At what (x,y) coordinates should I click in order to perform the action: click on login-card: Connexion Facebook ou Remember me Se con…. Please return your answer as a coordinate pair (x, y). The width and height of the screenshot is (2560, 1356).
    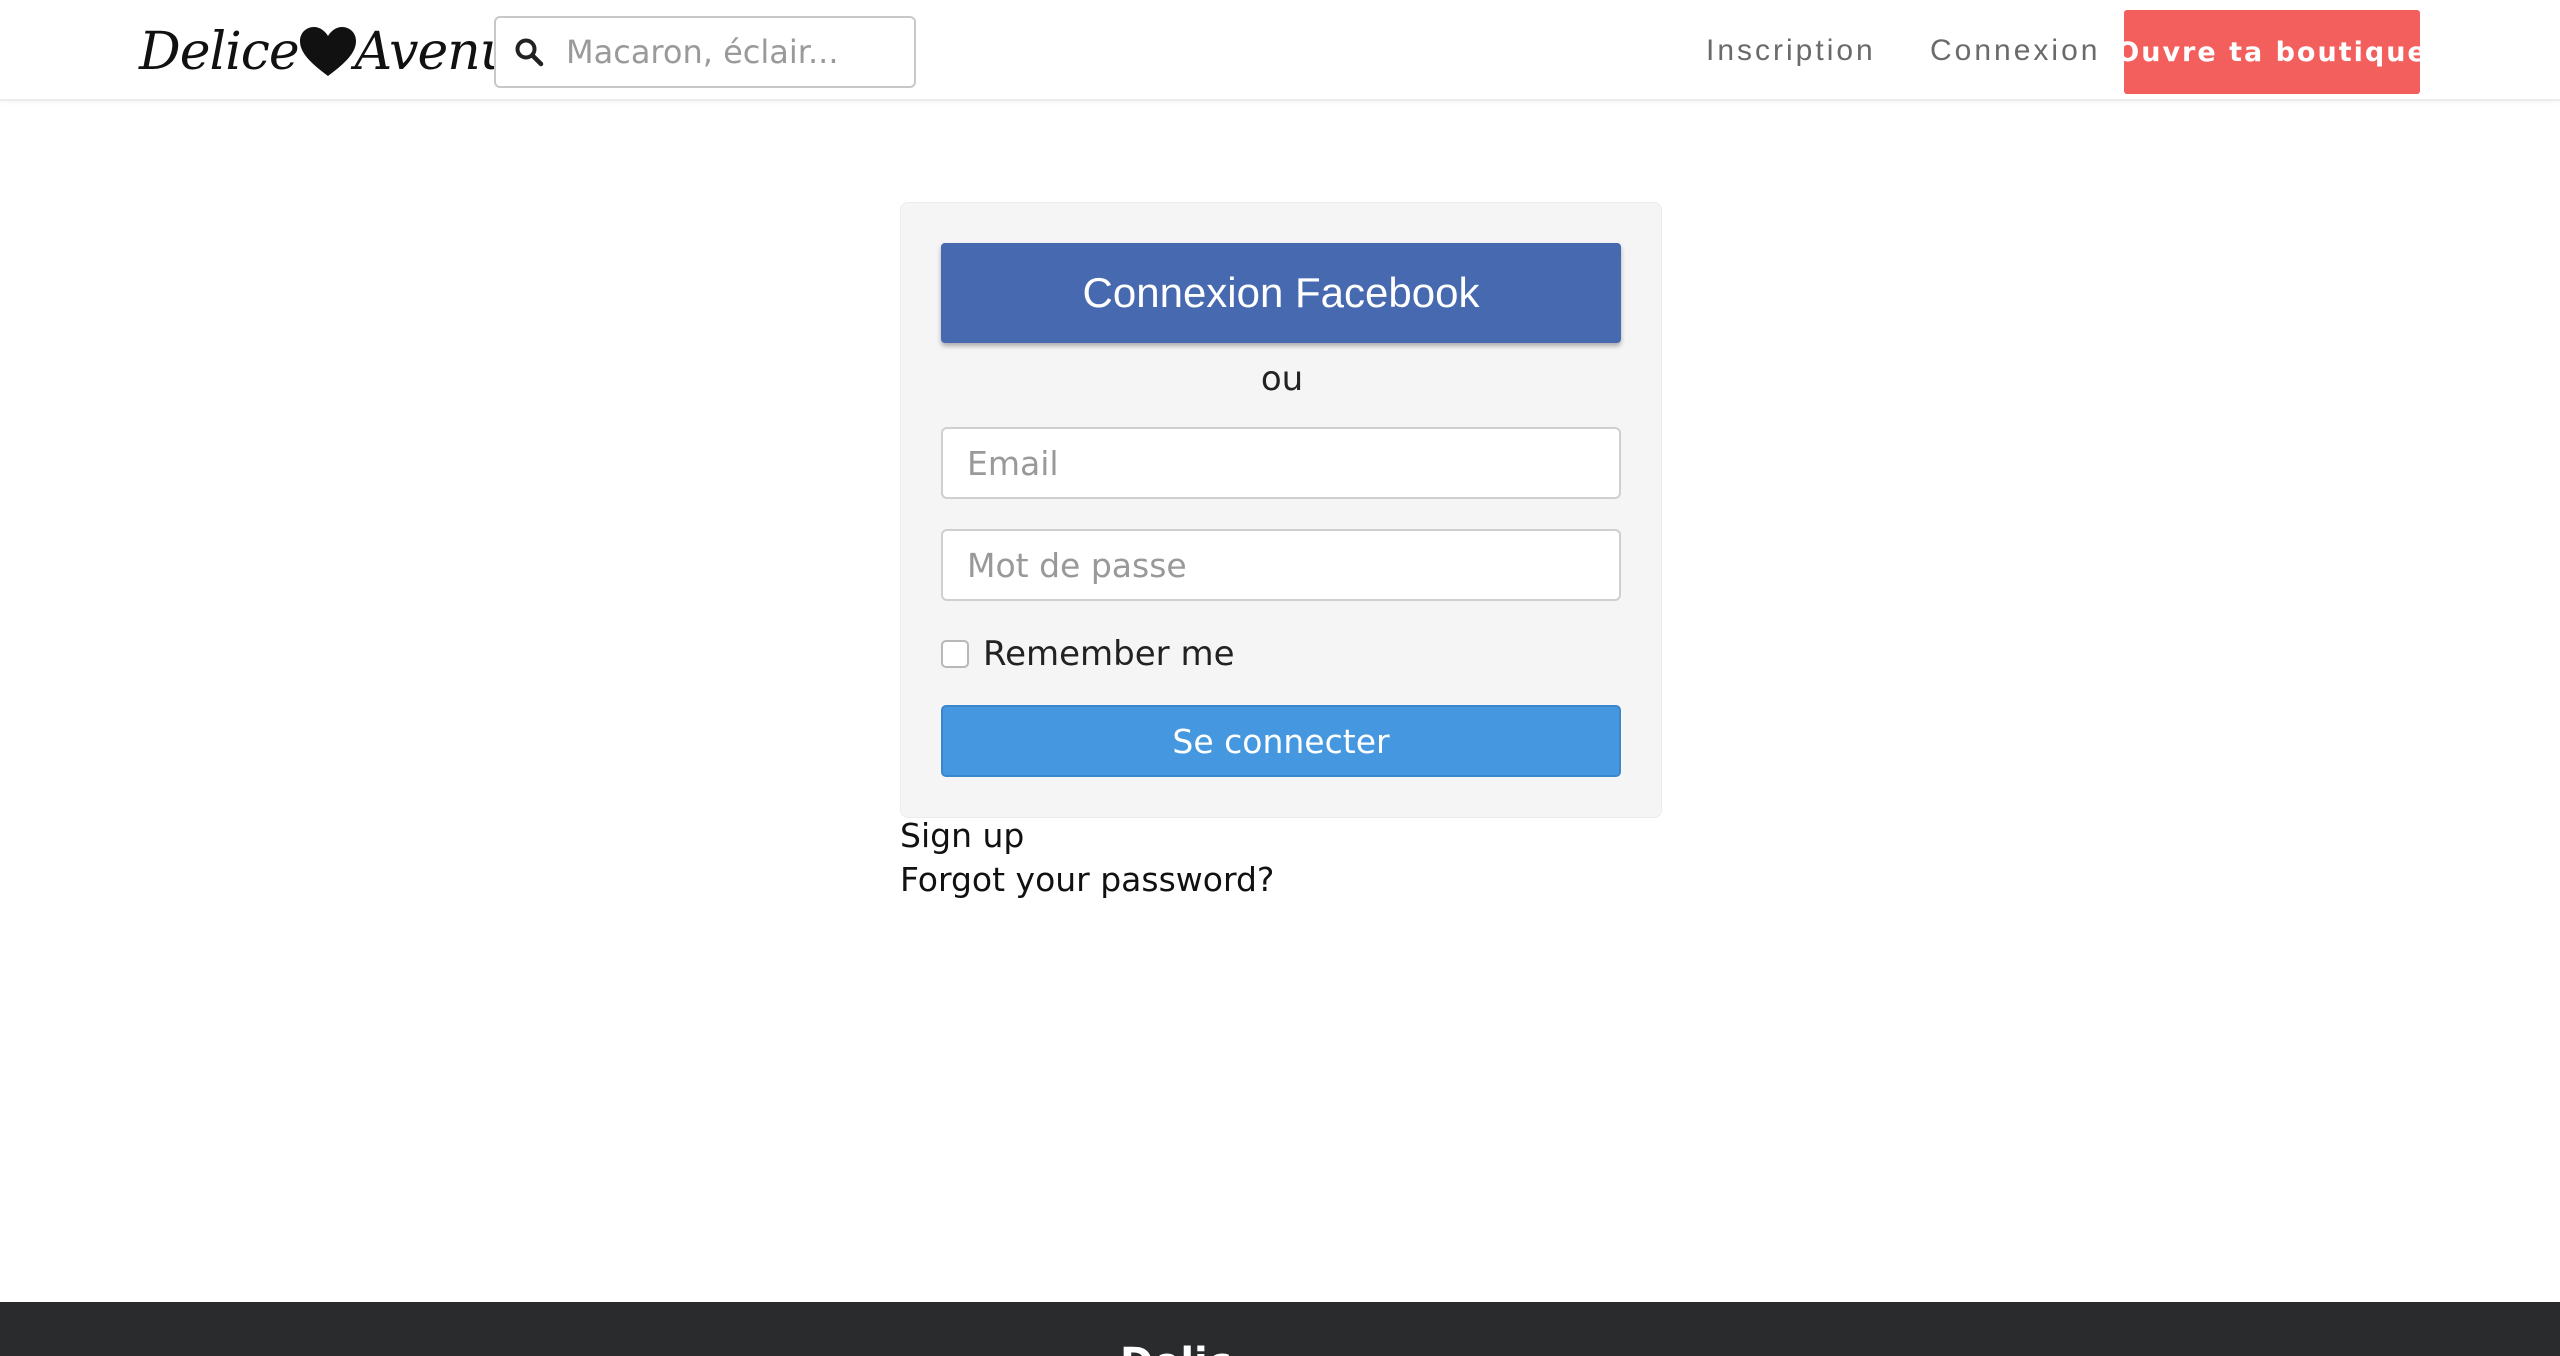
    Looking at the image, I should click on (1281, 510).